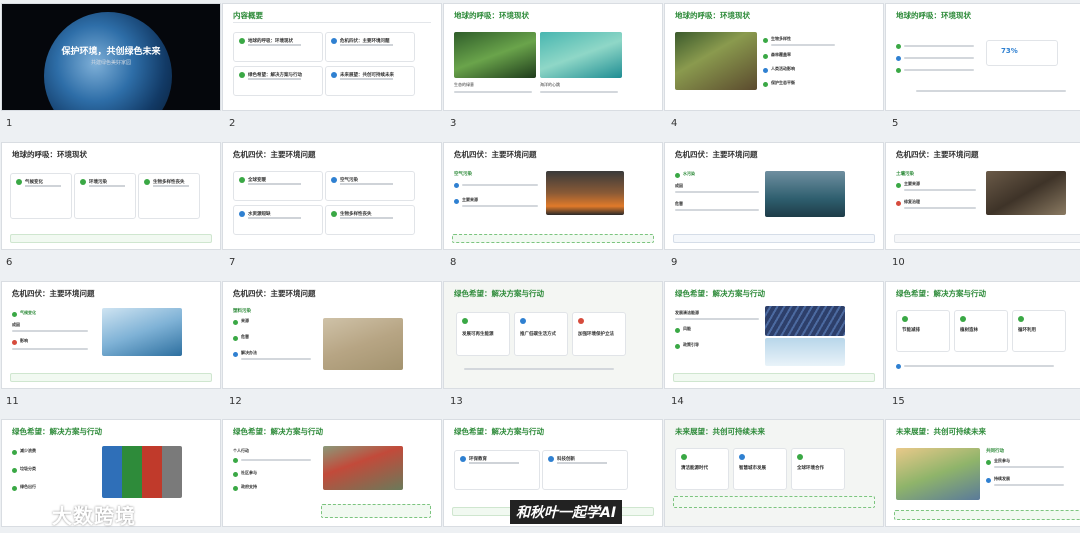 The image size is (1080, 533). What do you see at coordinates (1002, 460) in the screenshot?
I see `item-title: 全民参与` at bounding box center [1002, 460].